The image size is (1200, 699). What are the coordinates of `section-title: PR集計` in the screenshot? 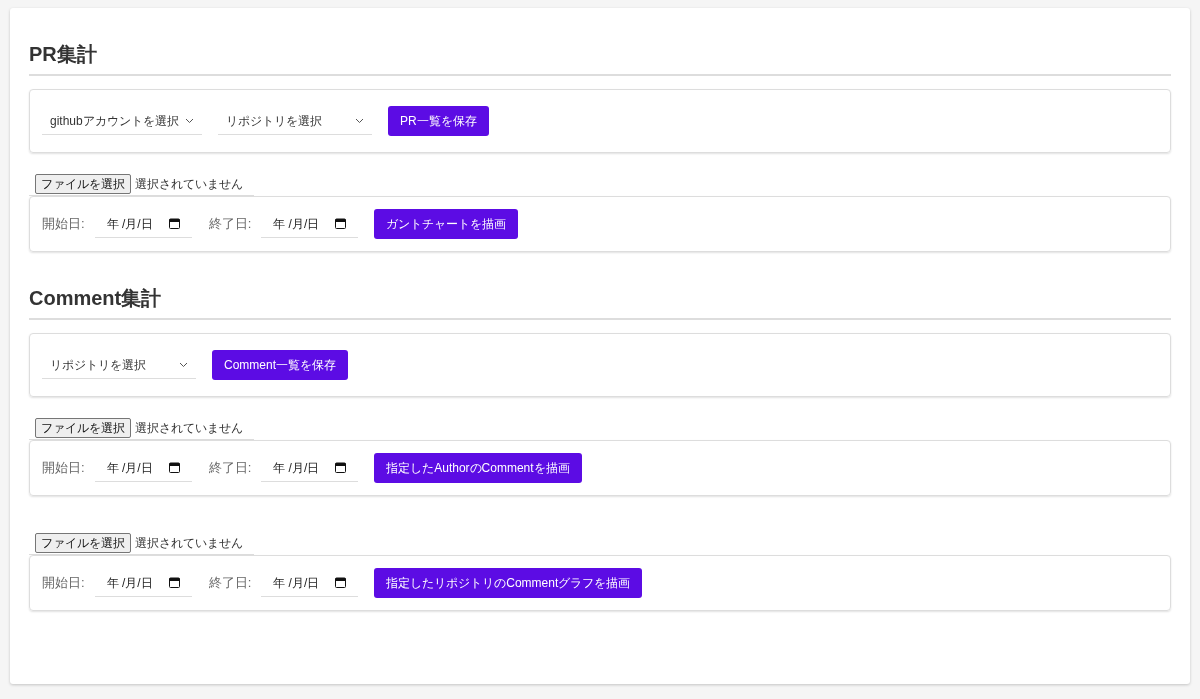 It's located at (600, 58).